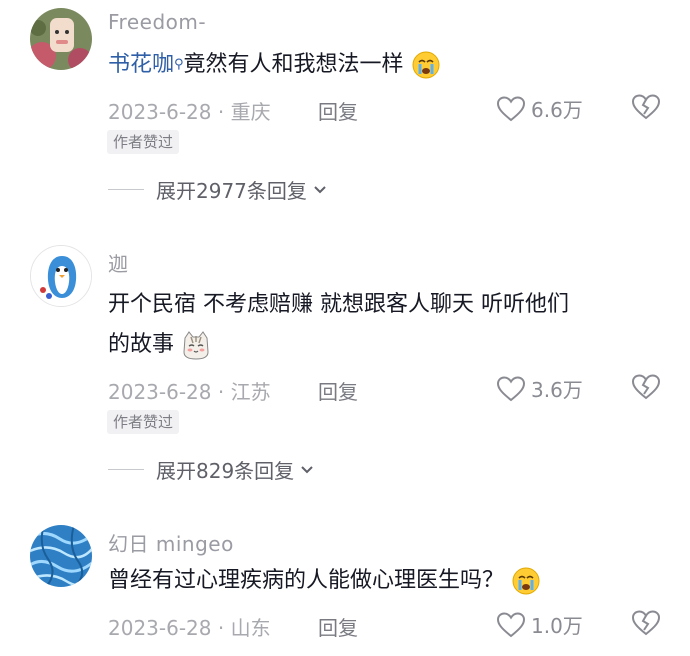  What do you see at coordinates (250, 112) in the screenshot?
I see `comment-location: 重庆` at bounding box center [250, 112].